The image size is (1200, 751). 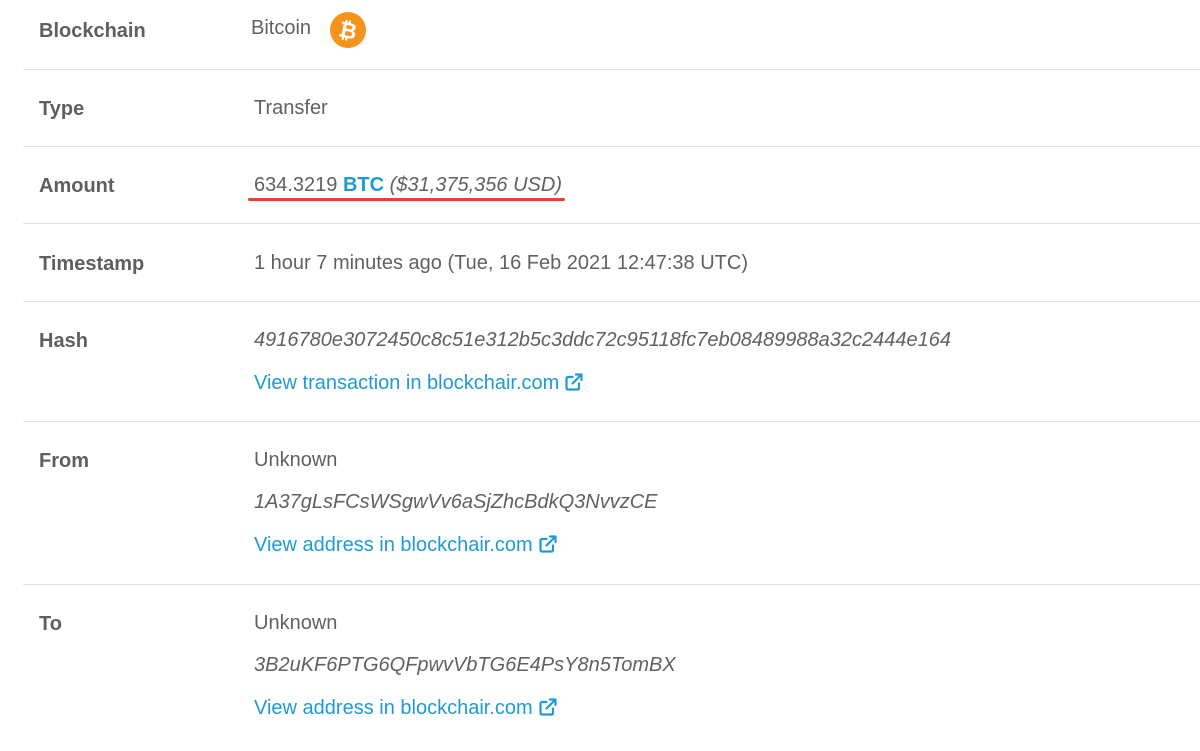 What do you see at coordinates (611, 108) in the screenshot?
I see `row-type: Type Transfer` at bounding box center [611, 108].